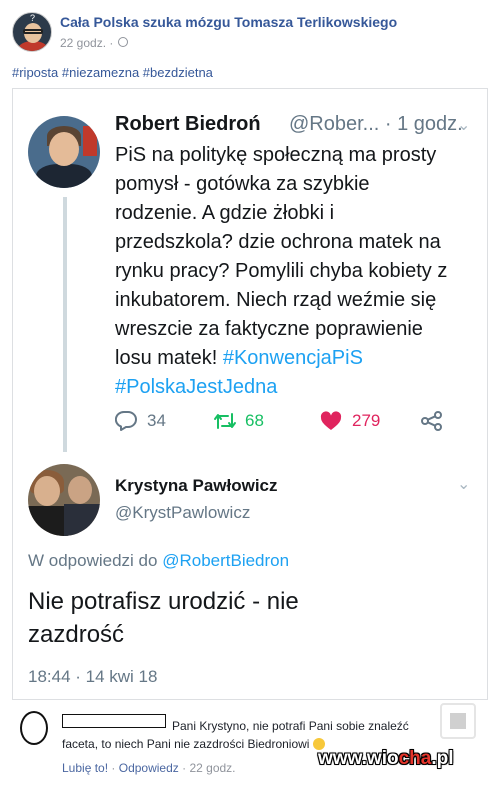 The image size is (500, 786). What do you see at coordinates (253, 618) in the screenshot?
I see `tweet2-text: Nie potrafisz urodzić - nie zazdrość` at bounding box center [253, 618].